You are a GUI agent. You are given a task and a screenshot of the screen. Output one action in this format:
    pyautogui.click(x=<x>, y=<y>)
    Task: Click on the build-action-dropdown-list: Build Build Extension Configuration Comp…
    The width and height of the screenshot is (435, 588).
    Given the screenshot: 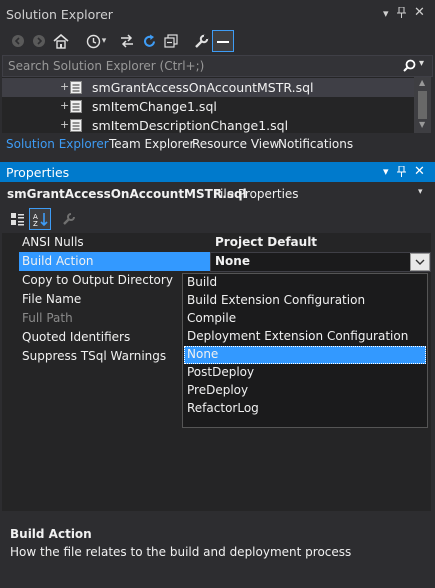 What is the action you would take?
    pyautogui.click(x=305, y=350)
    